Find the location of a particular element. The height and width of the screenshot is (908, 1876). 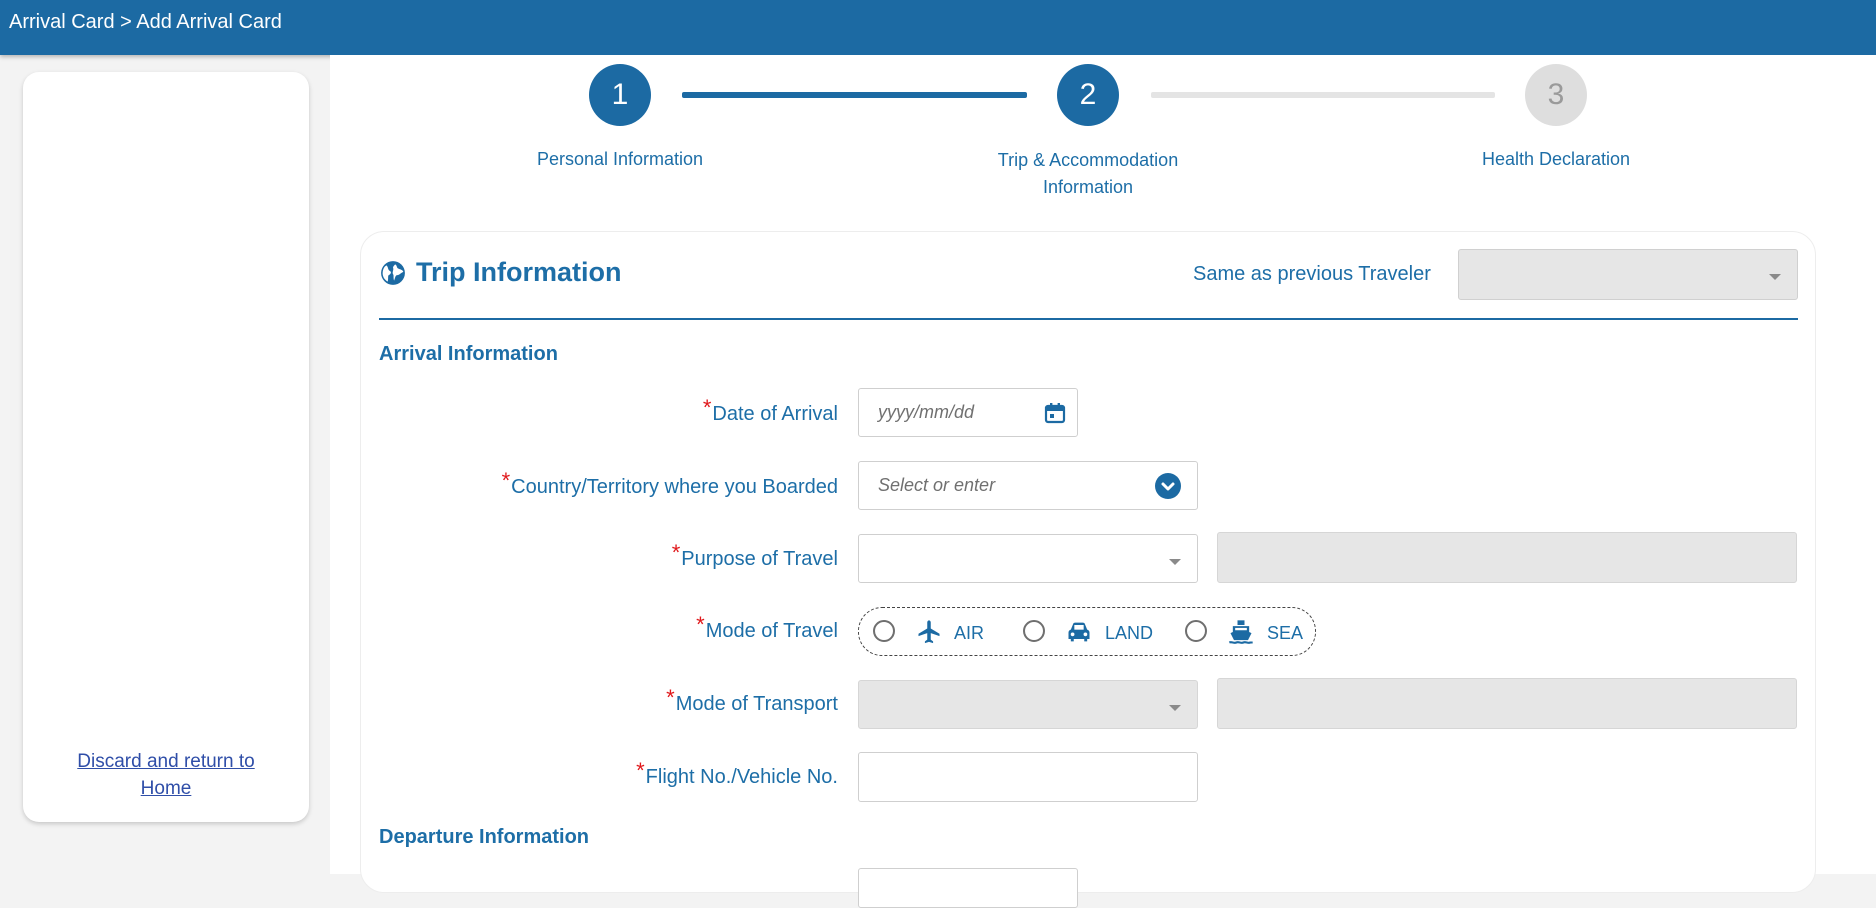

ship-icon is located at coordinates (1240, 632).